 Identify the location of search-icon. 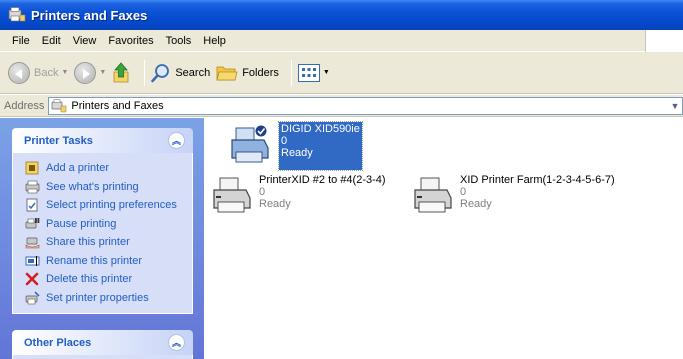
(161, 73).